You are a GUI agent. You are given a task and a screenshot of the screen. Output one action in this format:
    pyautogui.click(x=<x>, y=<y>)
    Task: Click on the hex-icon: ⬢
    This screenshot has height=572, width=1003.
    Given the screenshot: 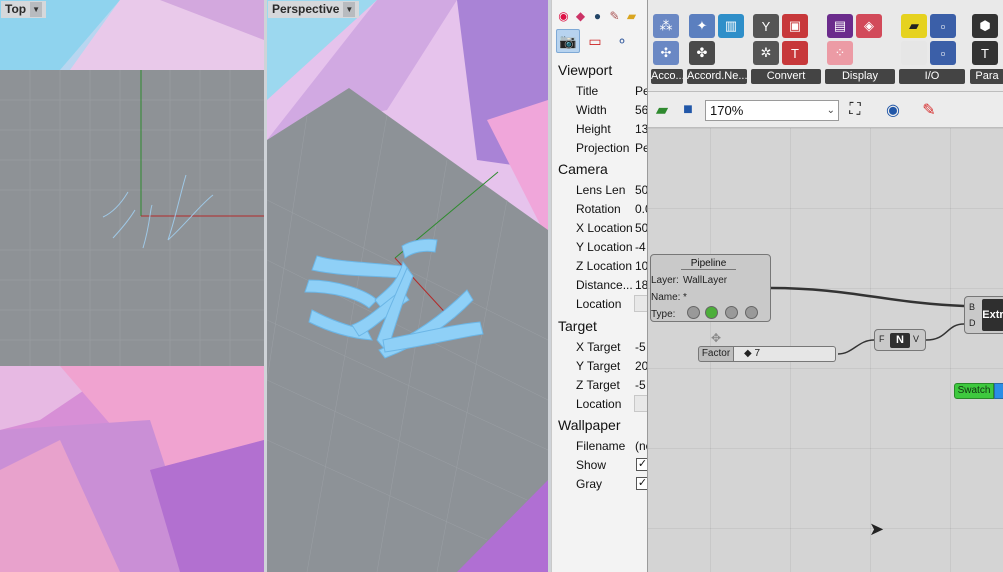 What is the action you would take?
    pyautogui.click(x=985, y=26)
    